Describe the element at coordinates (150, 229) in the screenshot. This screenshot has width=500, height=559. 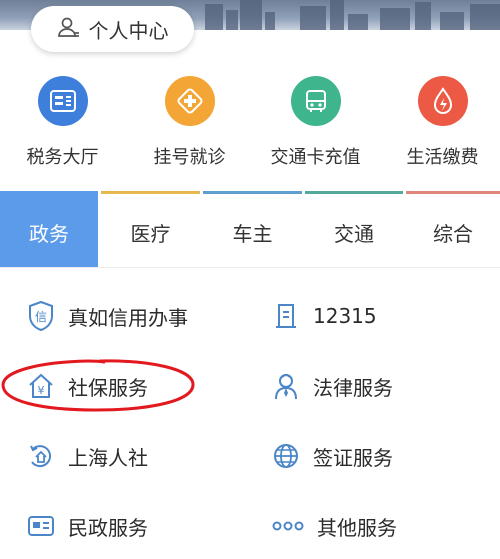
I see `tab-medical: 医疗` at that location.